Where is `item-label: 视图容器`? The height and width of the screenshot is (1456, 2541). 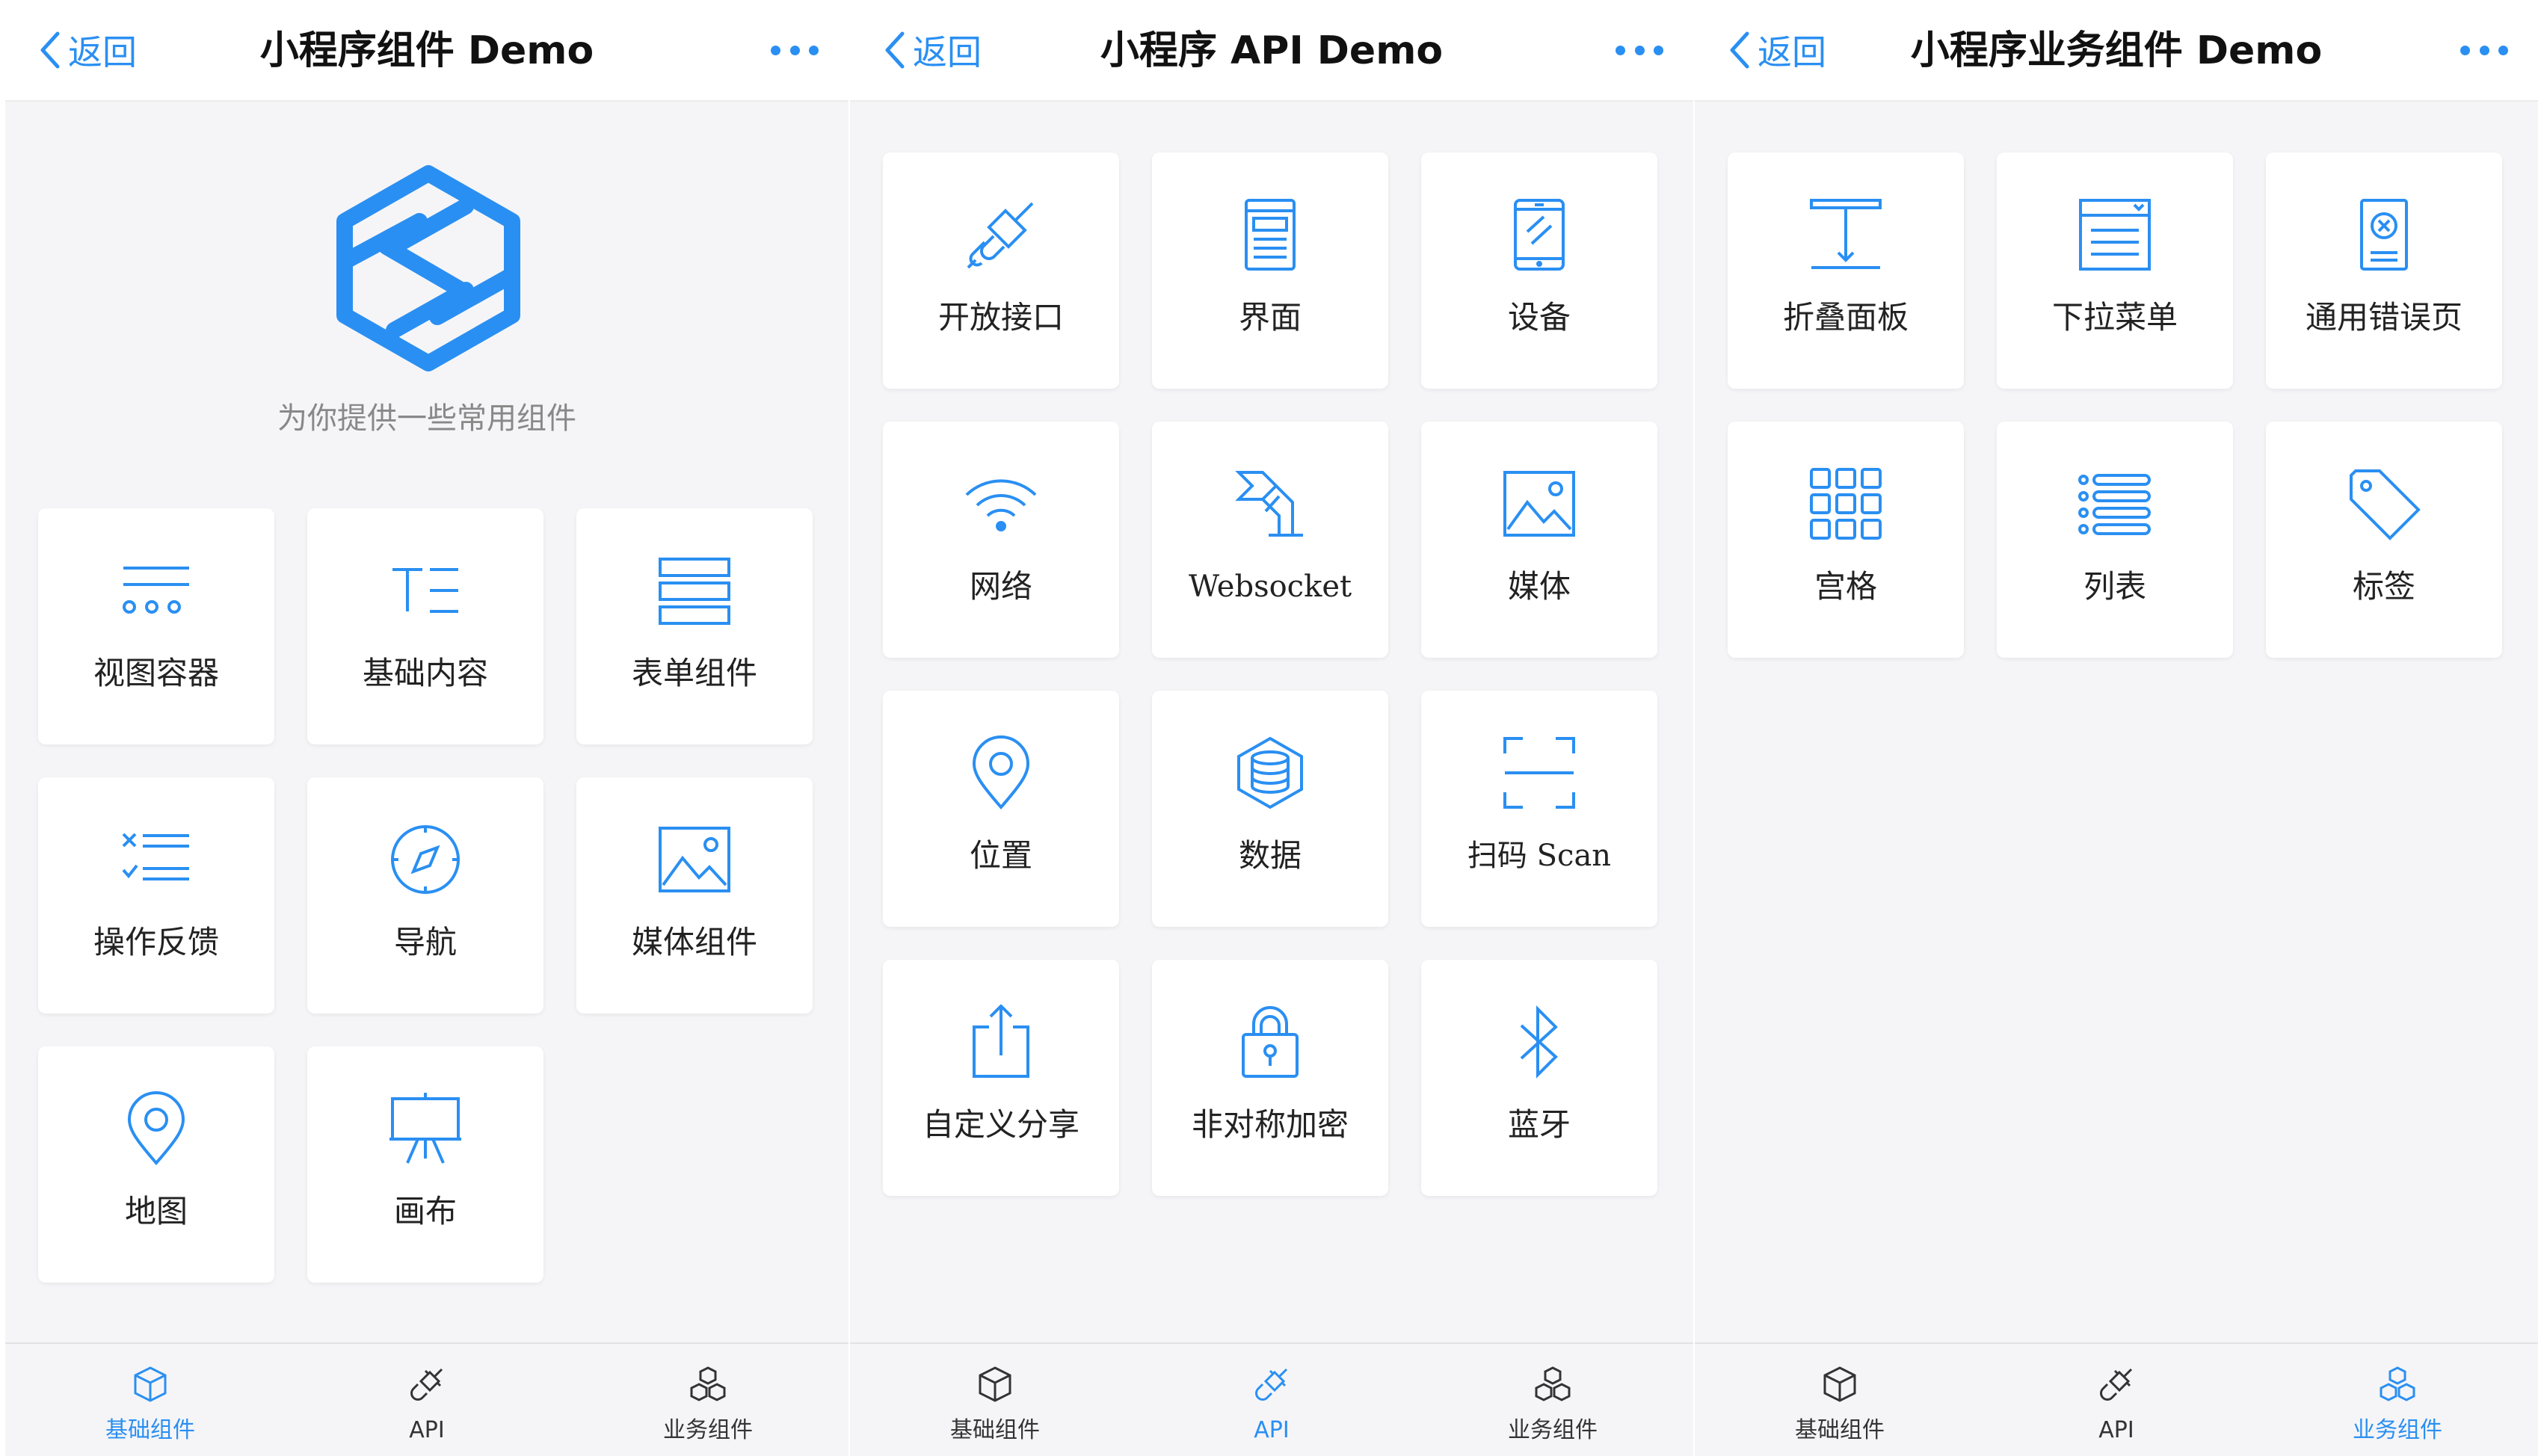 item-label: 视图容器 is located at coordinates (156, 673).